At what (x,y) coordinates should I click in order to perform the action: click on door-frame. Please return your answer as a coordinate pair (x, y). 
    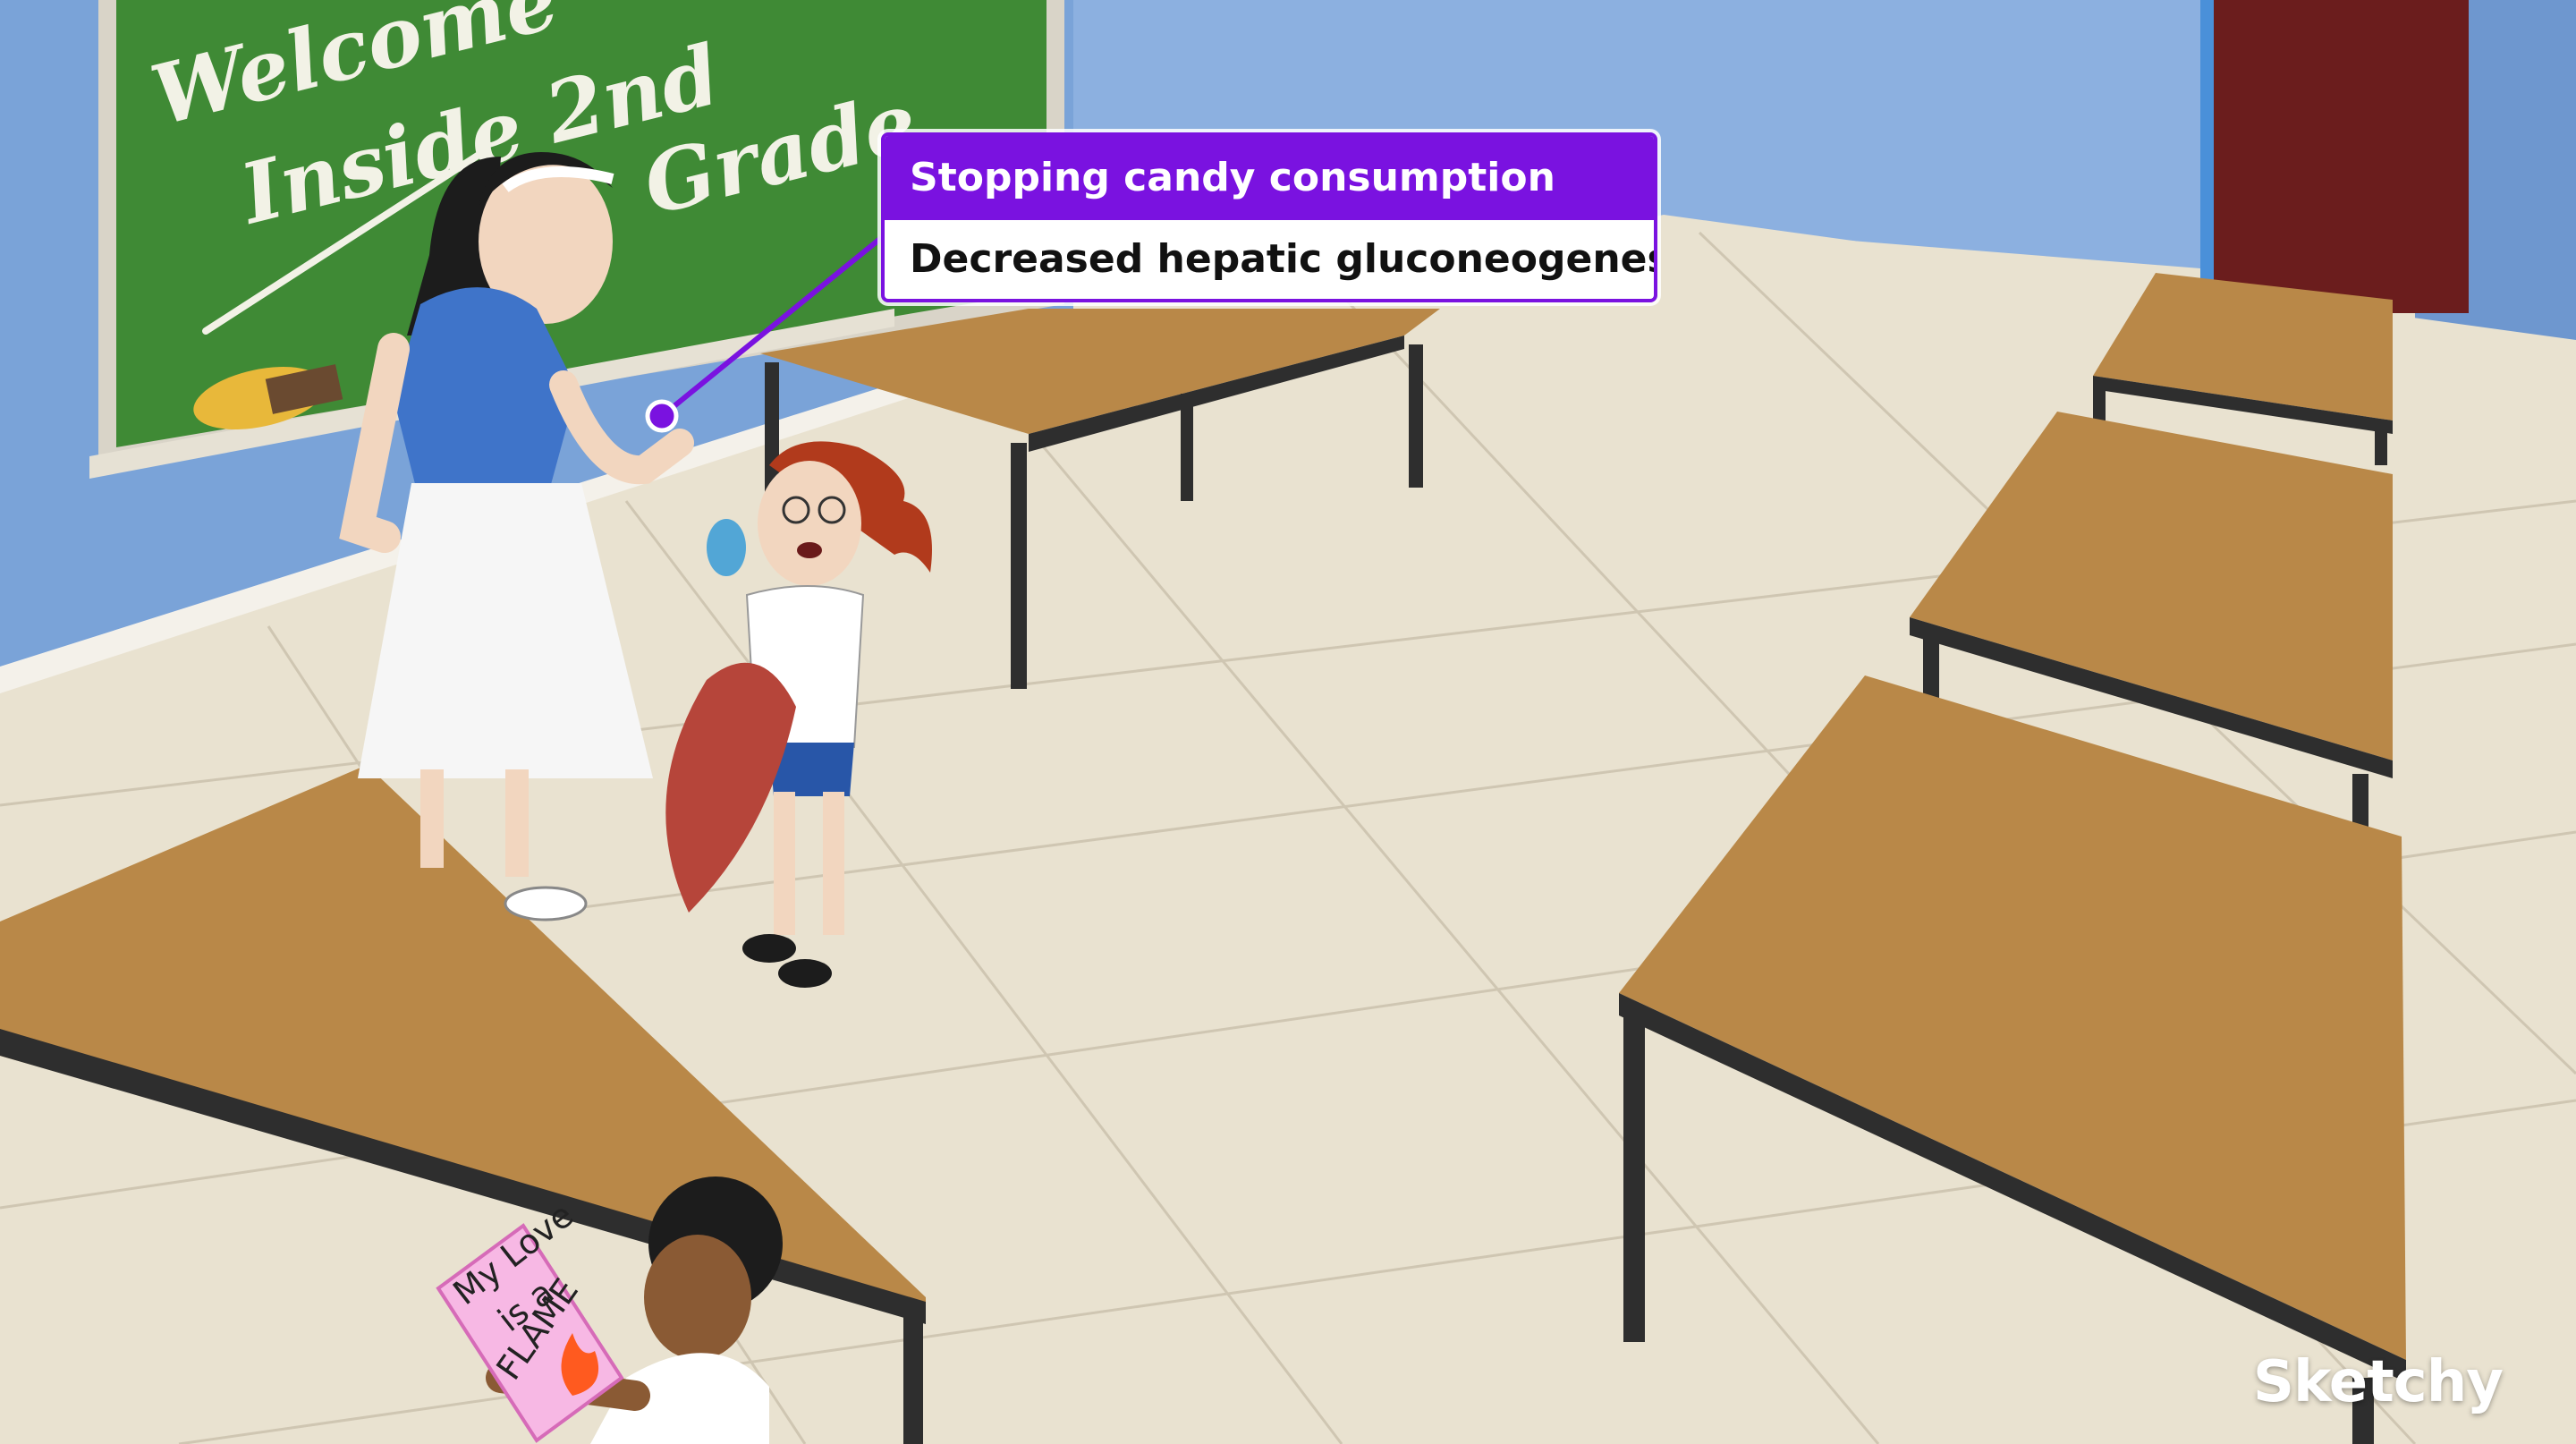
    Looking at the image, I should click on (2207, 161).